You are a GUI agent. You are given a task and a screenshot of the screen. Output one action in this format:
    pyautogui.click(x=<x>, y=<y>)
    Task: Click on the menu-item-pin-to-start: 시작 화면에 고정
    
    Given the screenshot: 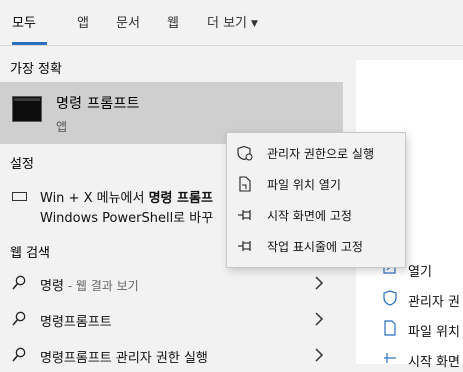 What is the action you would take?
    pyautogui.click(x=316, y=215)
    